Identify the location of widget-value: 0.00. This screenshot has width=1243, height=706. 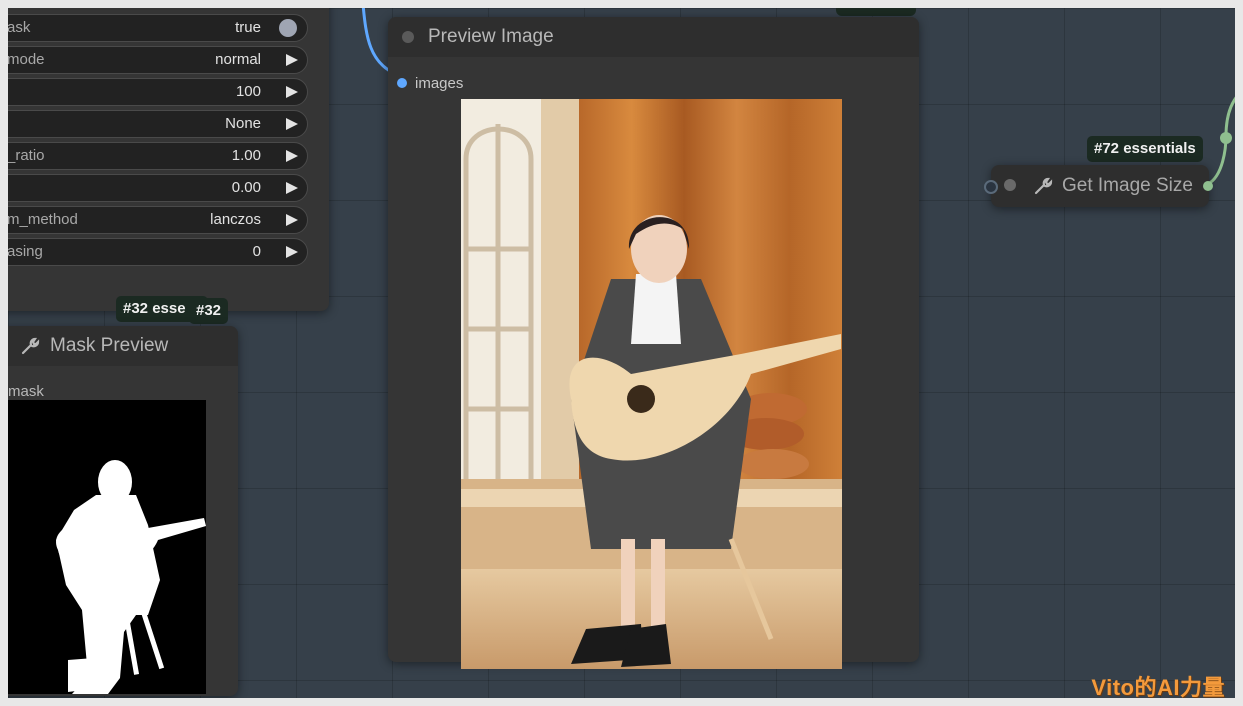
(246, 187).